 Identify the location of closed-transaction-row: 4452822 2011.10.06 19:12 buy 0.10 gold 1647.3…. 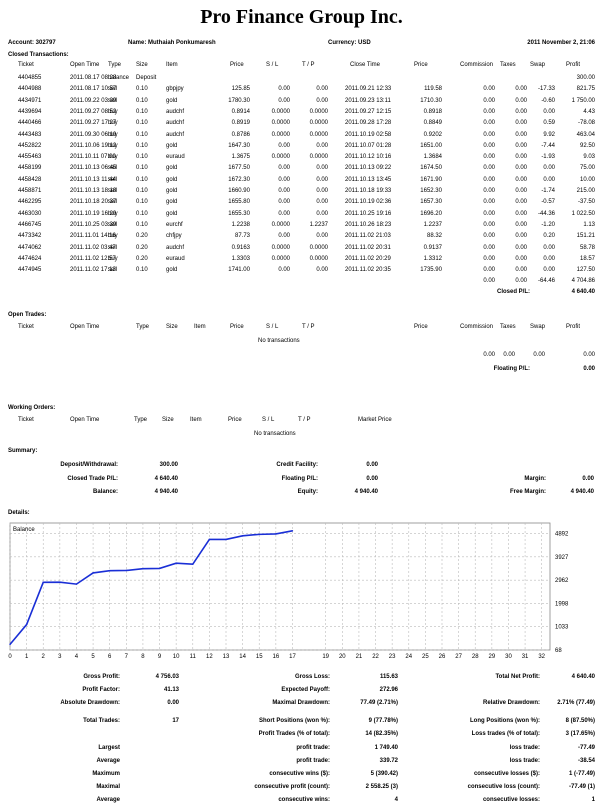
(301, 147).